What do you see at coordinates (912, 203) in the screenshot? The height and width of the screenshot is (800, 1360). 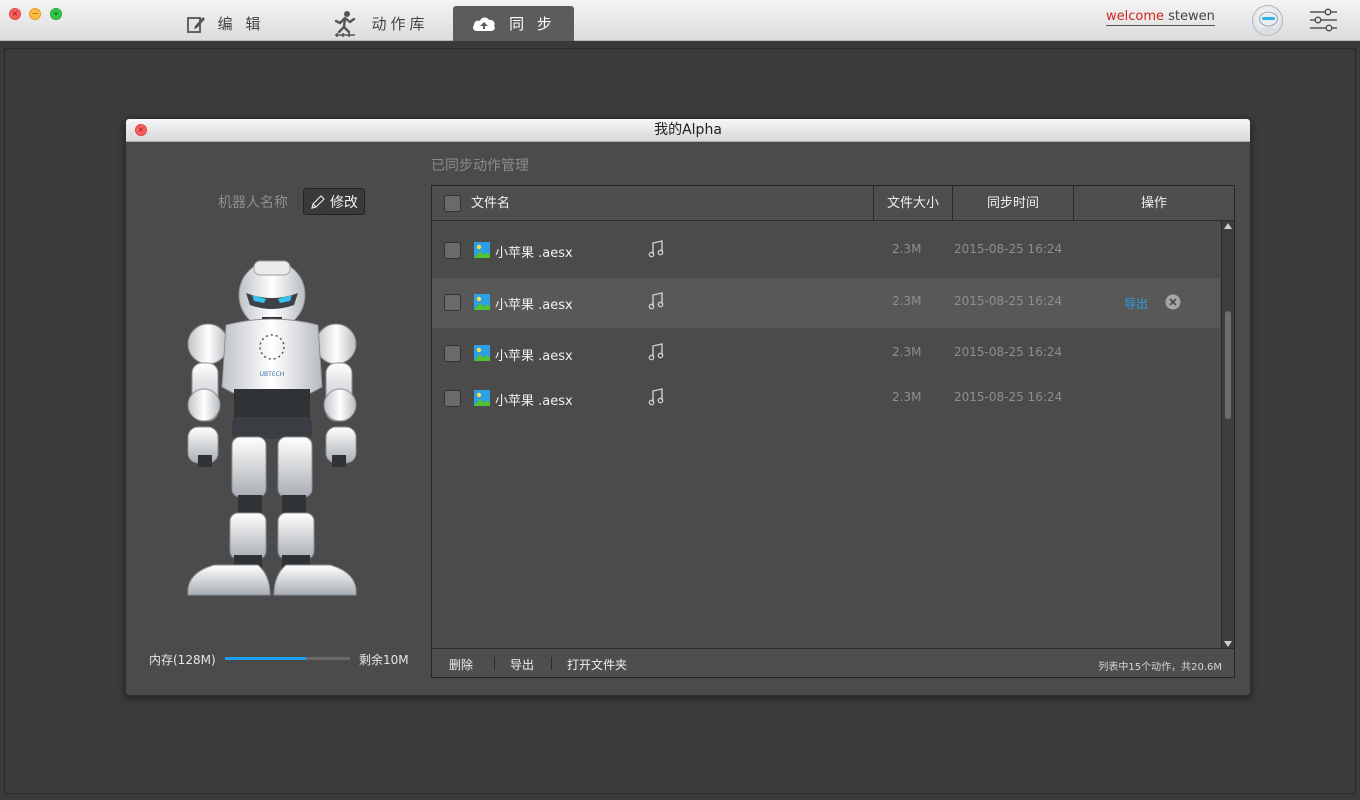 I see `header-file-size: 文件大小` at bounding box center [912, 203].